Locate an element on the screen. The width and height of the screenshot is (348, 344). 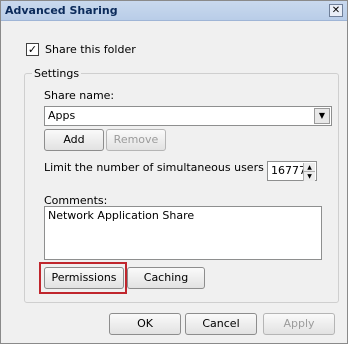
share-name-dropdown: Apps ▼ is located at coordinates (188, 116).